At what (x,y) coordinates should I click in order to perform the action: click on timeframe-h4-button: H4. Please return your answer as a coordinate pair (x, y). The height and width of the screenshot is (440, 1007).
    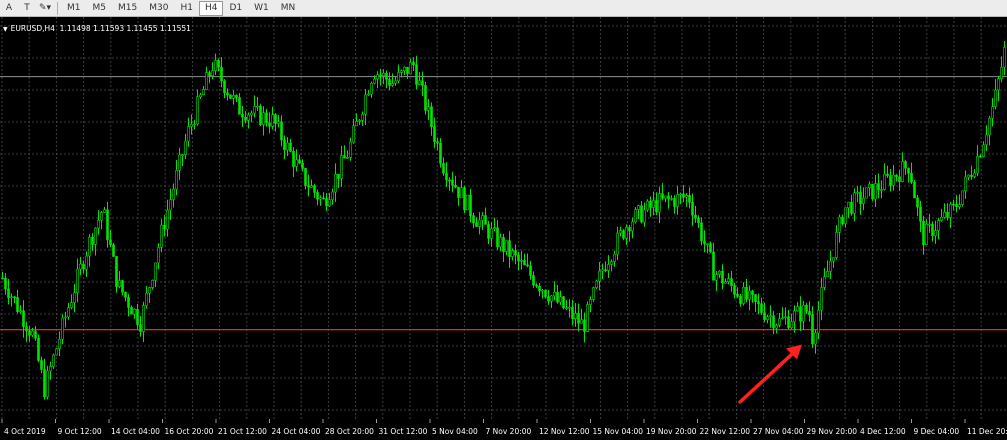
    Looking at the image, I should click on (211, 8).